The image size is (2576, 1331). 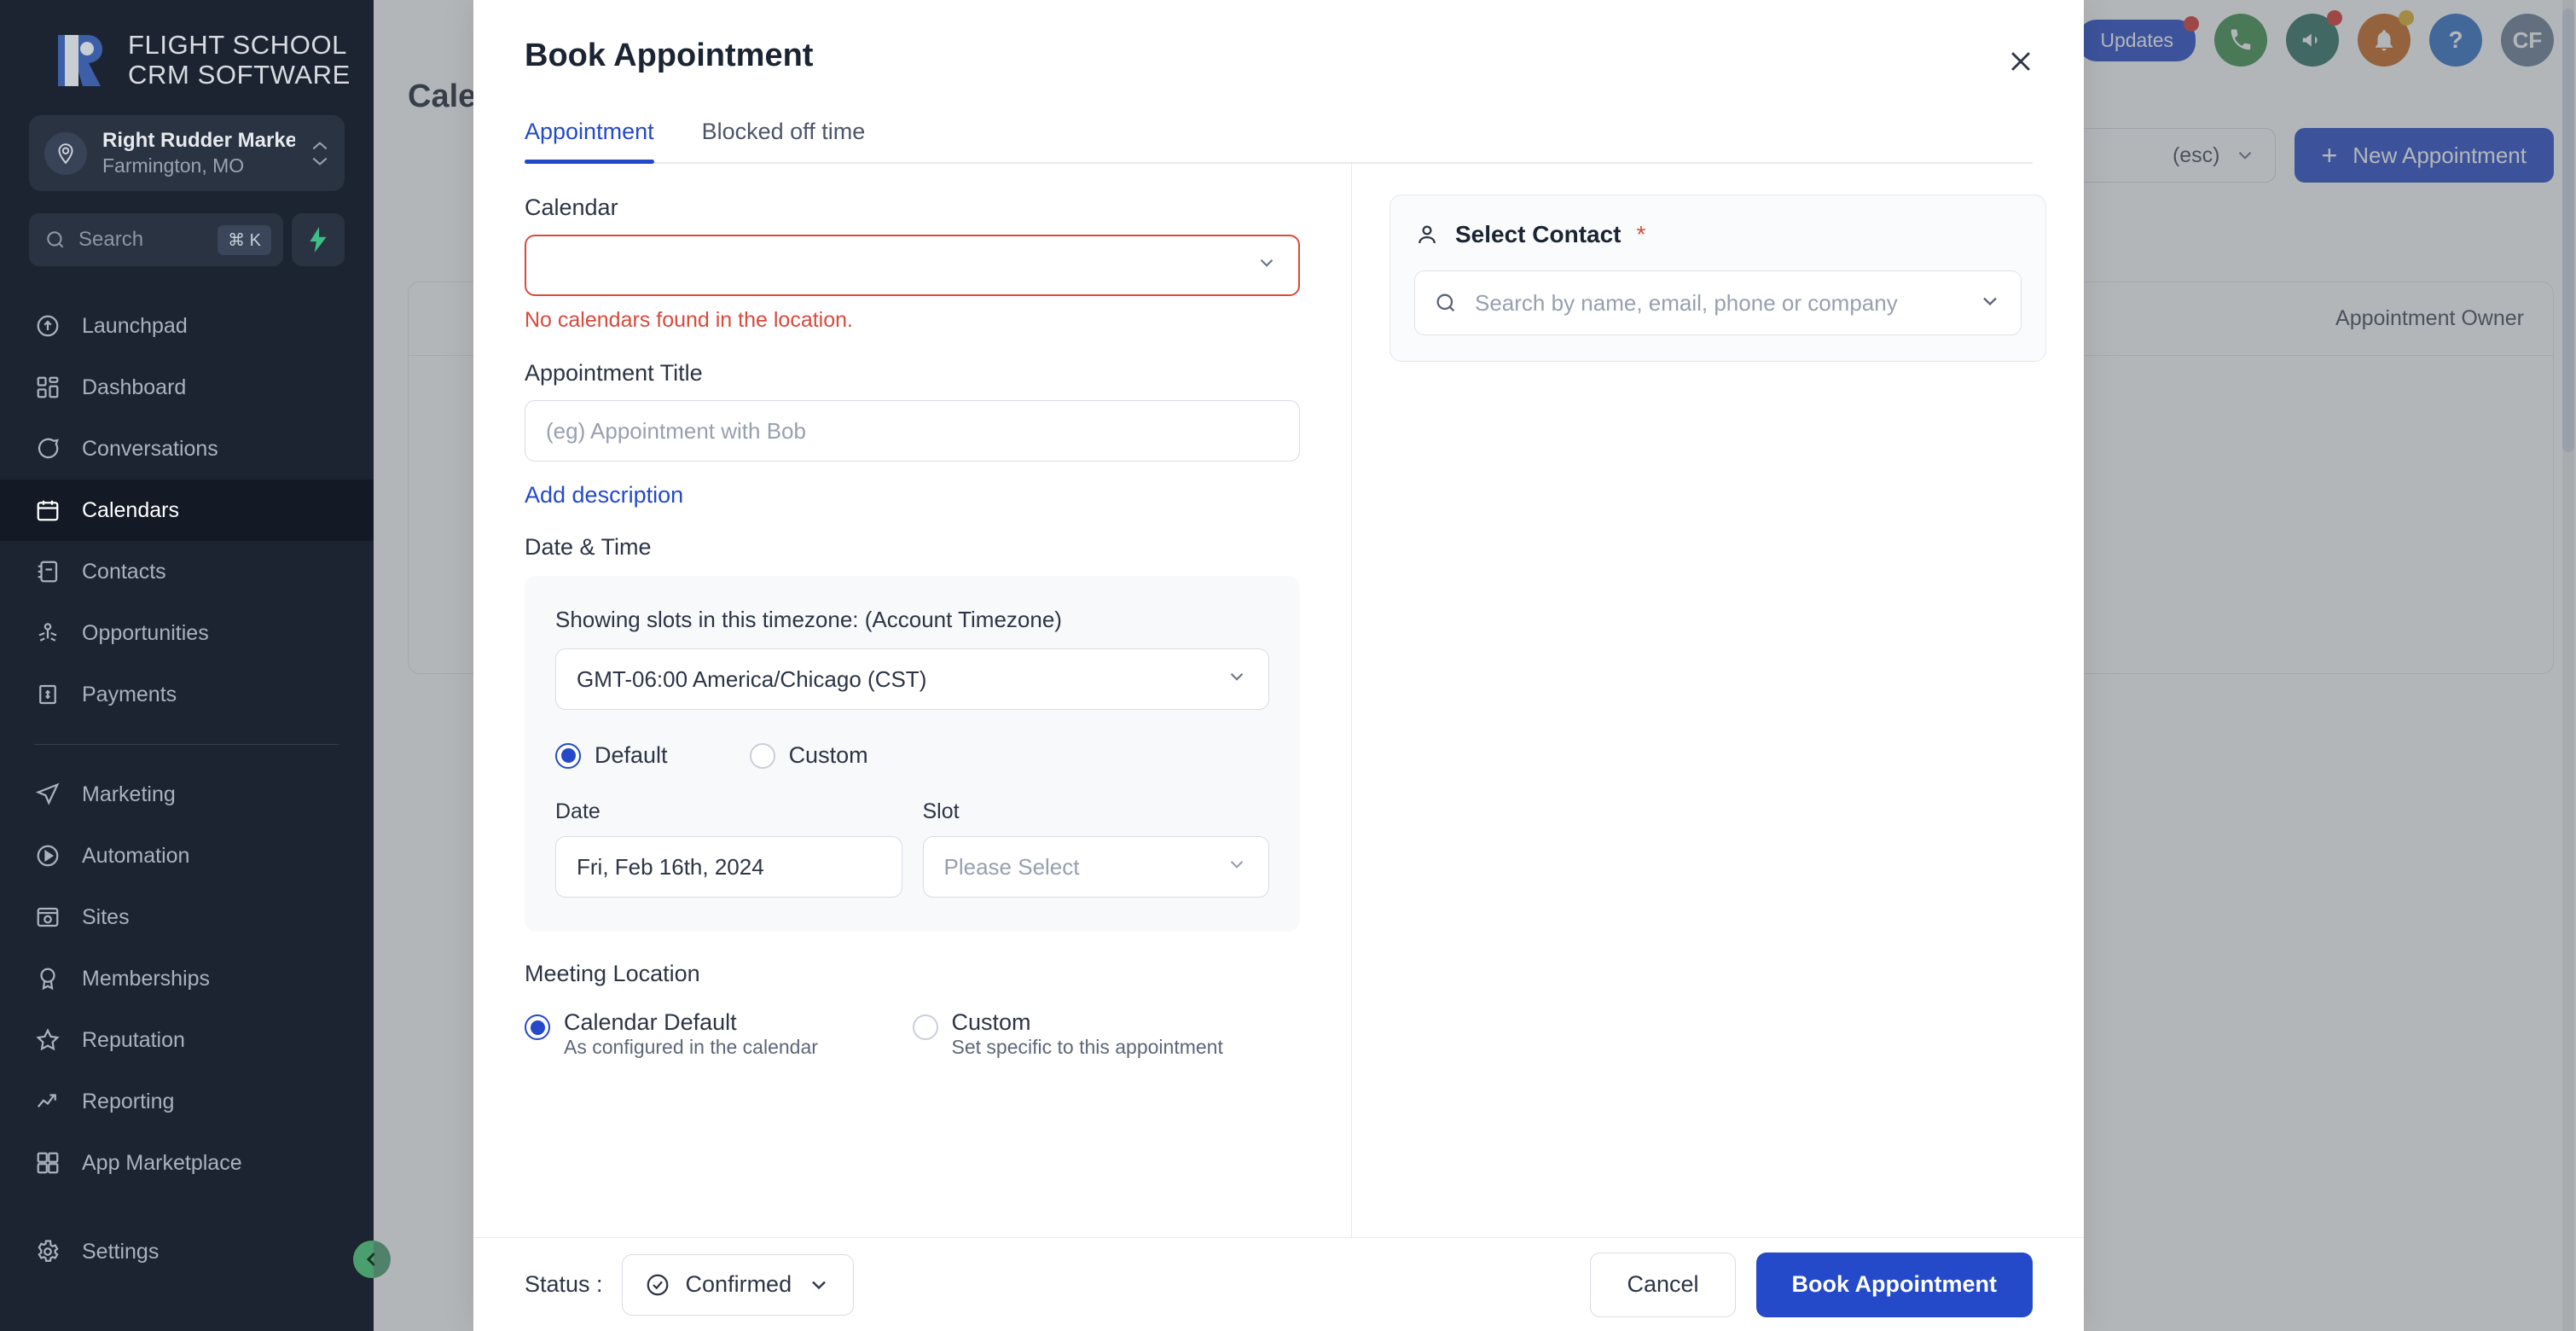 I want to click on sidebar-item-label: Marketing, so click(x=129, y=794).